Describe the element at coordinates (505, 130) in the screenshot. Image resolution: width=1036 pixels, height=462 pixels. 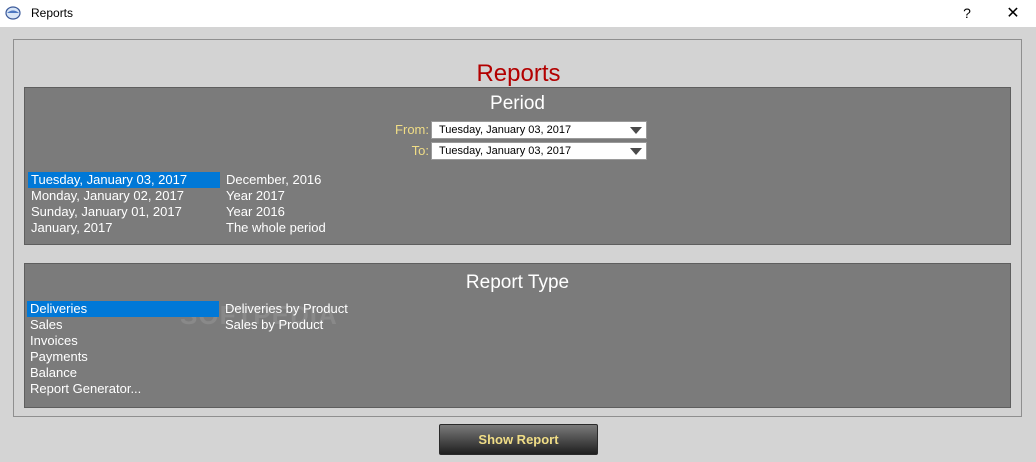
I see `from-date-value: Tuesday, January 03, 2017` at that location.